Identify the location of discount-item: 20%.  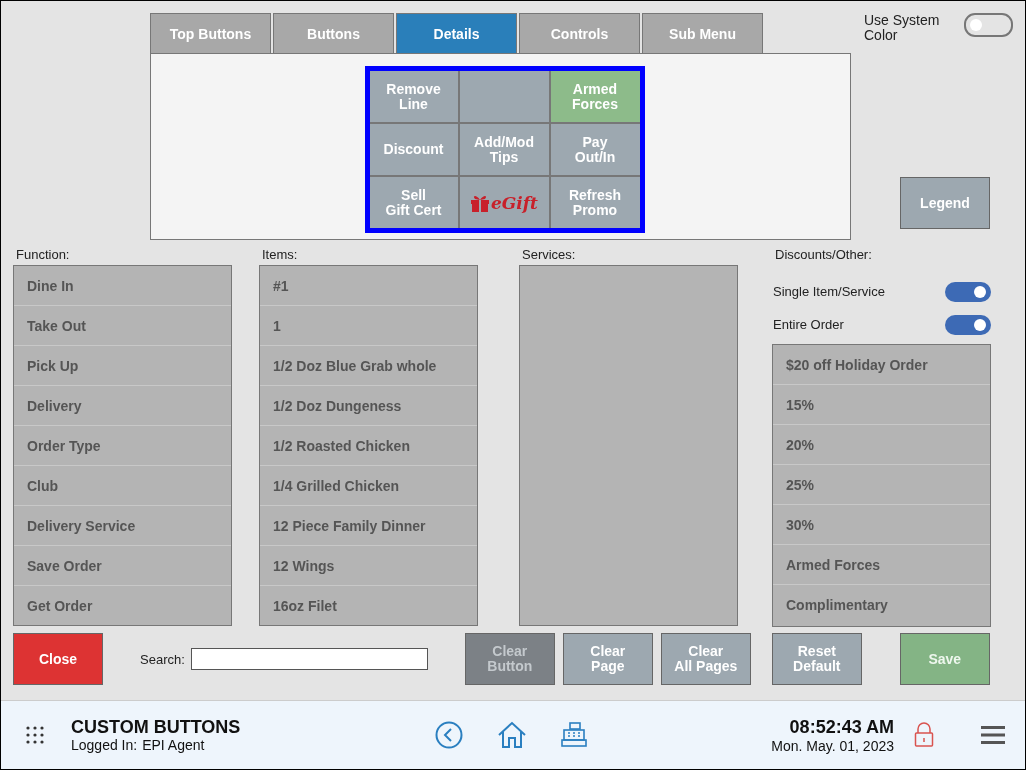
(881, 445).